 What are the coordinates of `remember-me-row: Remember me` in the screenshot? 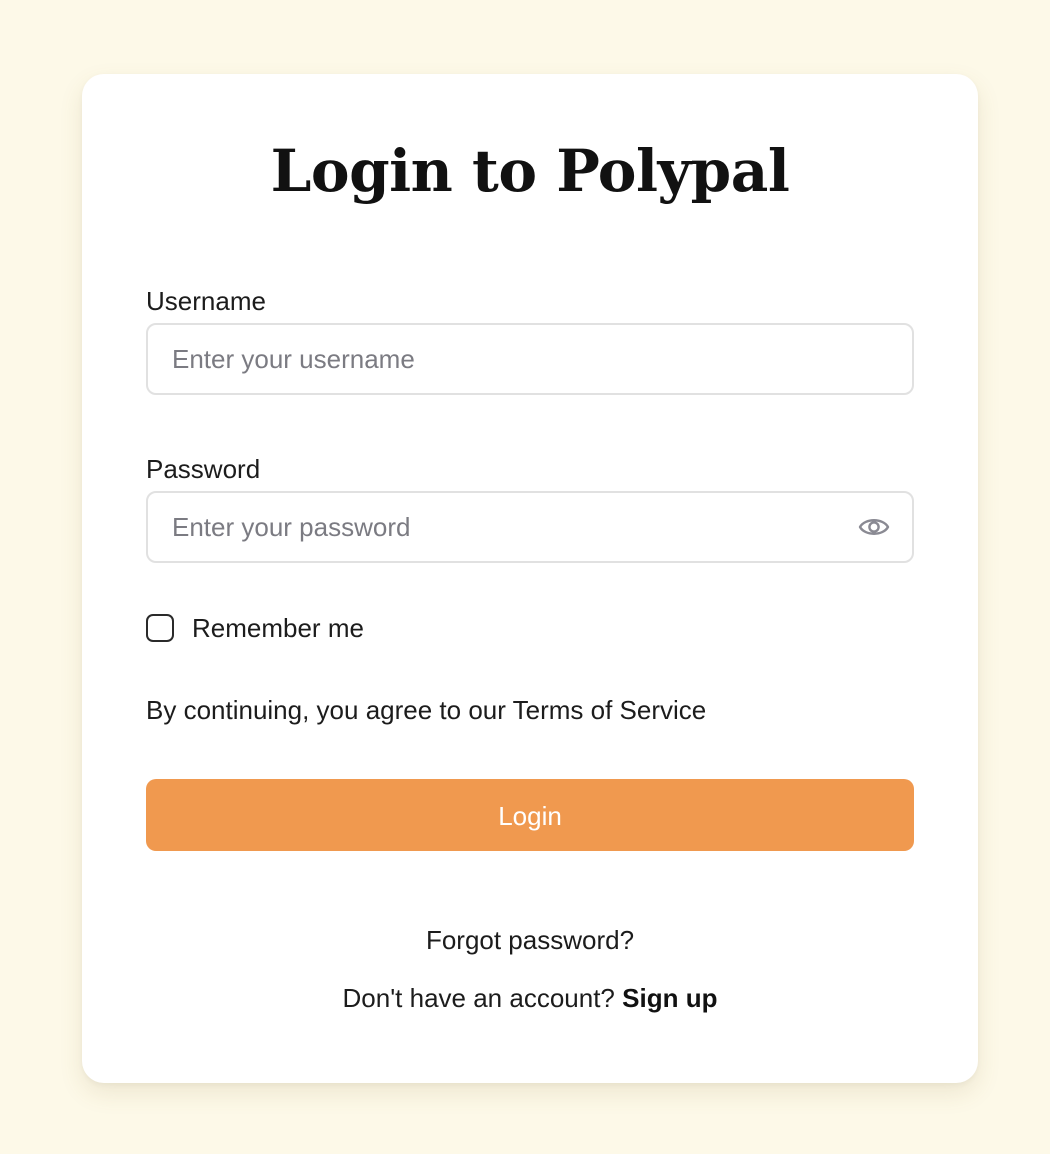 It's located at (255, 628).